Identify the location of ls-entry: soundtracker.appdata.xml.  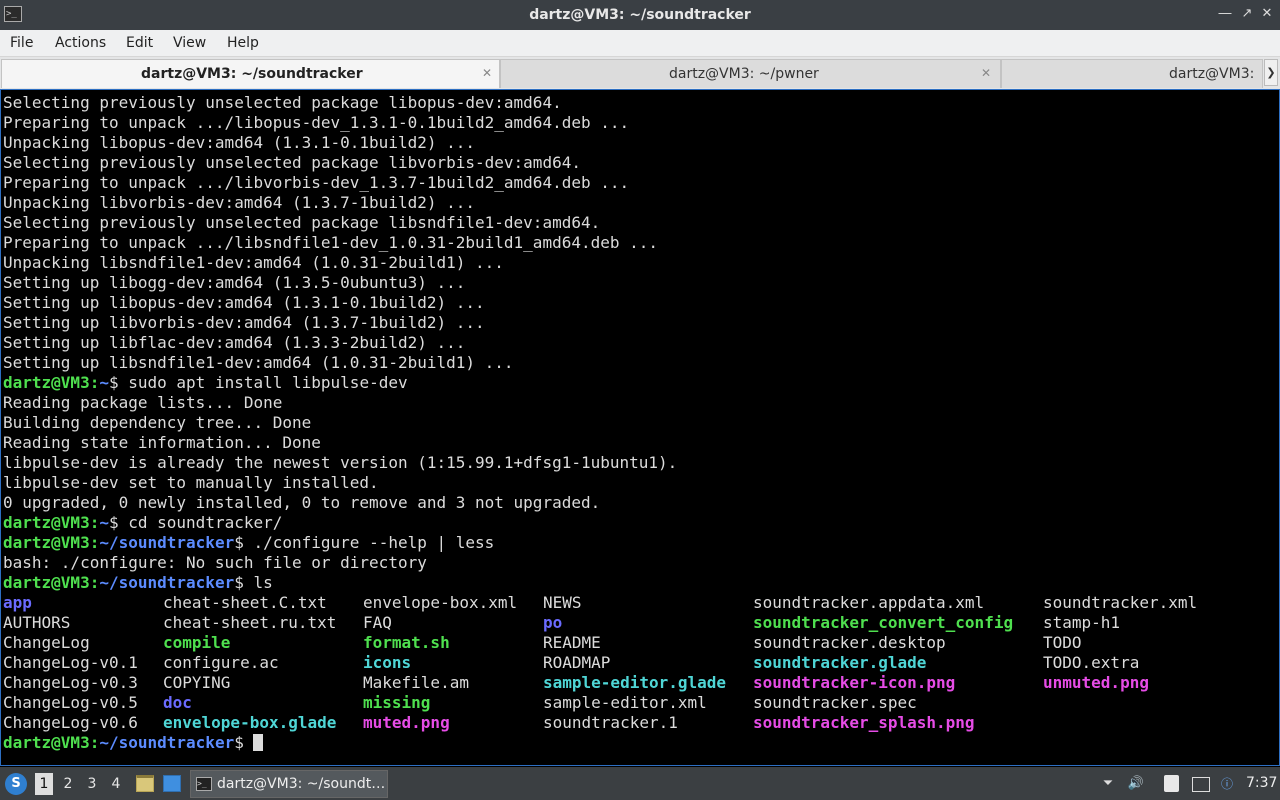
(869, 602).